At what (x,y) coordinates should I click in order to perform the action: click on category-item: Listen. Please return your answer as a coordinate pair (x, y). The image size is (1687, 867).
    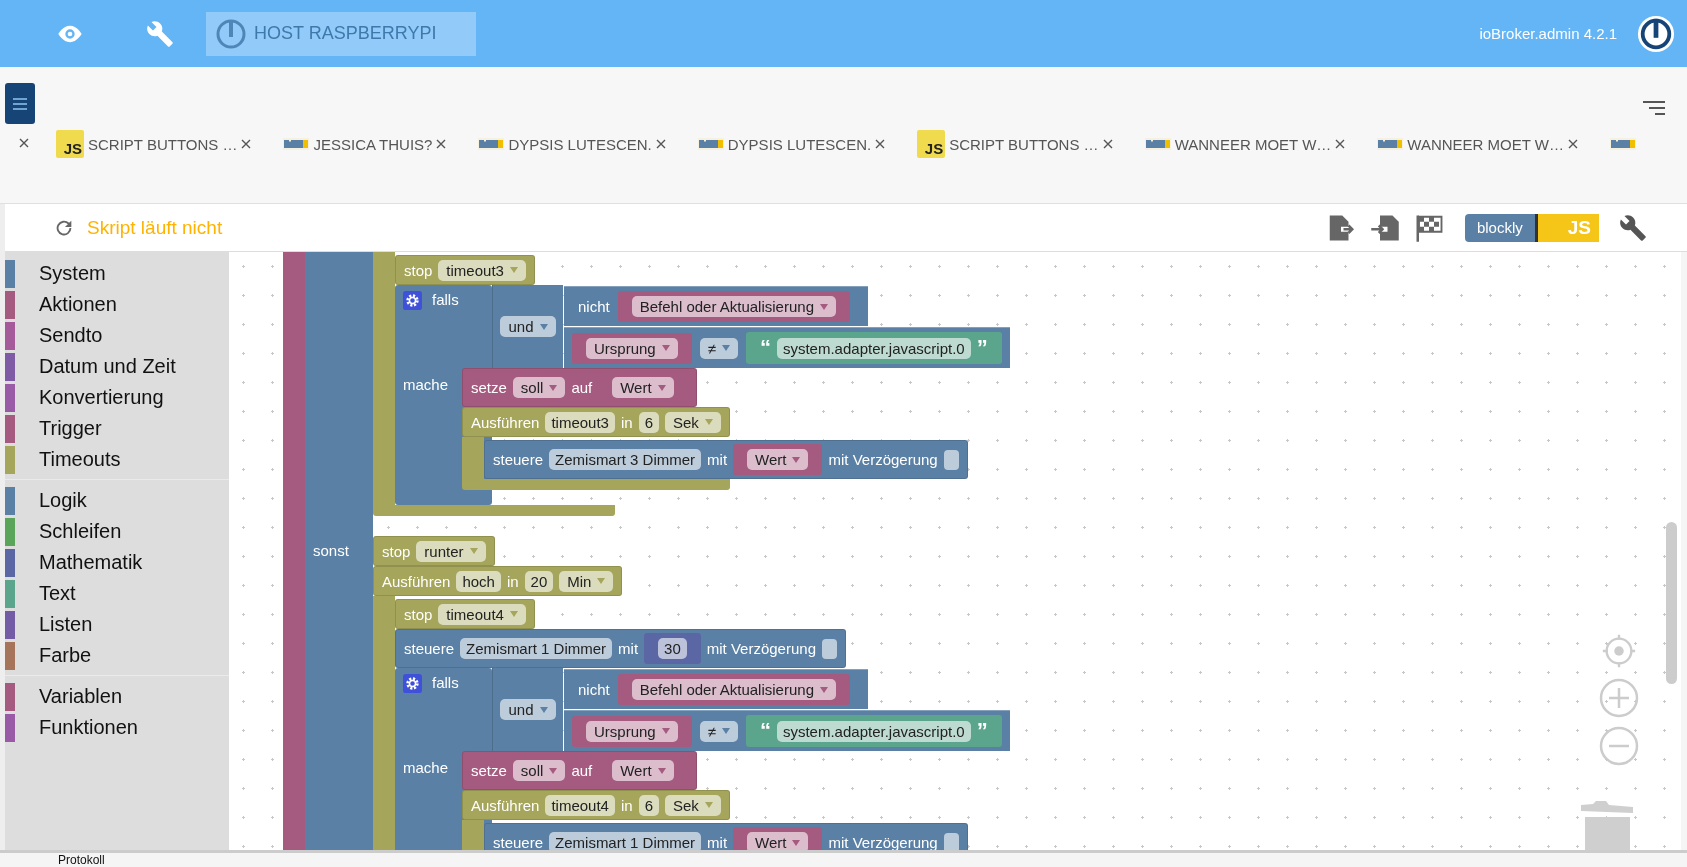
    Looking at the image, I should click on (66, 624).